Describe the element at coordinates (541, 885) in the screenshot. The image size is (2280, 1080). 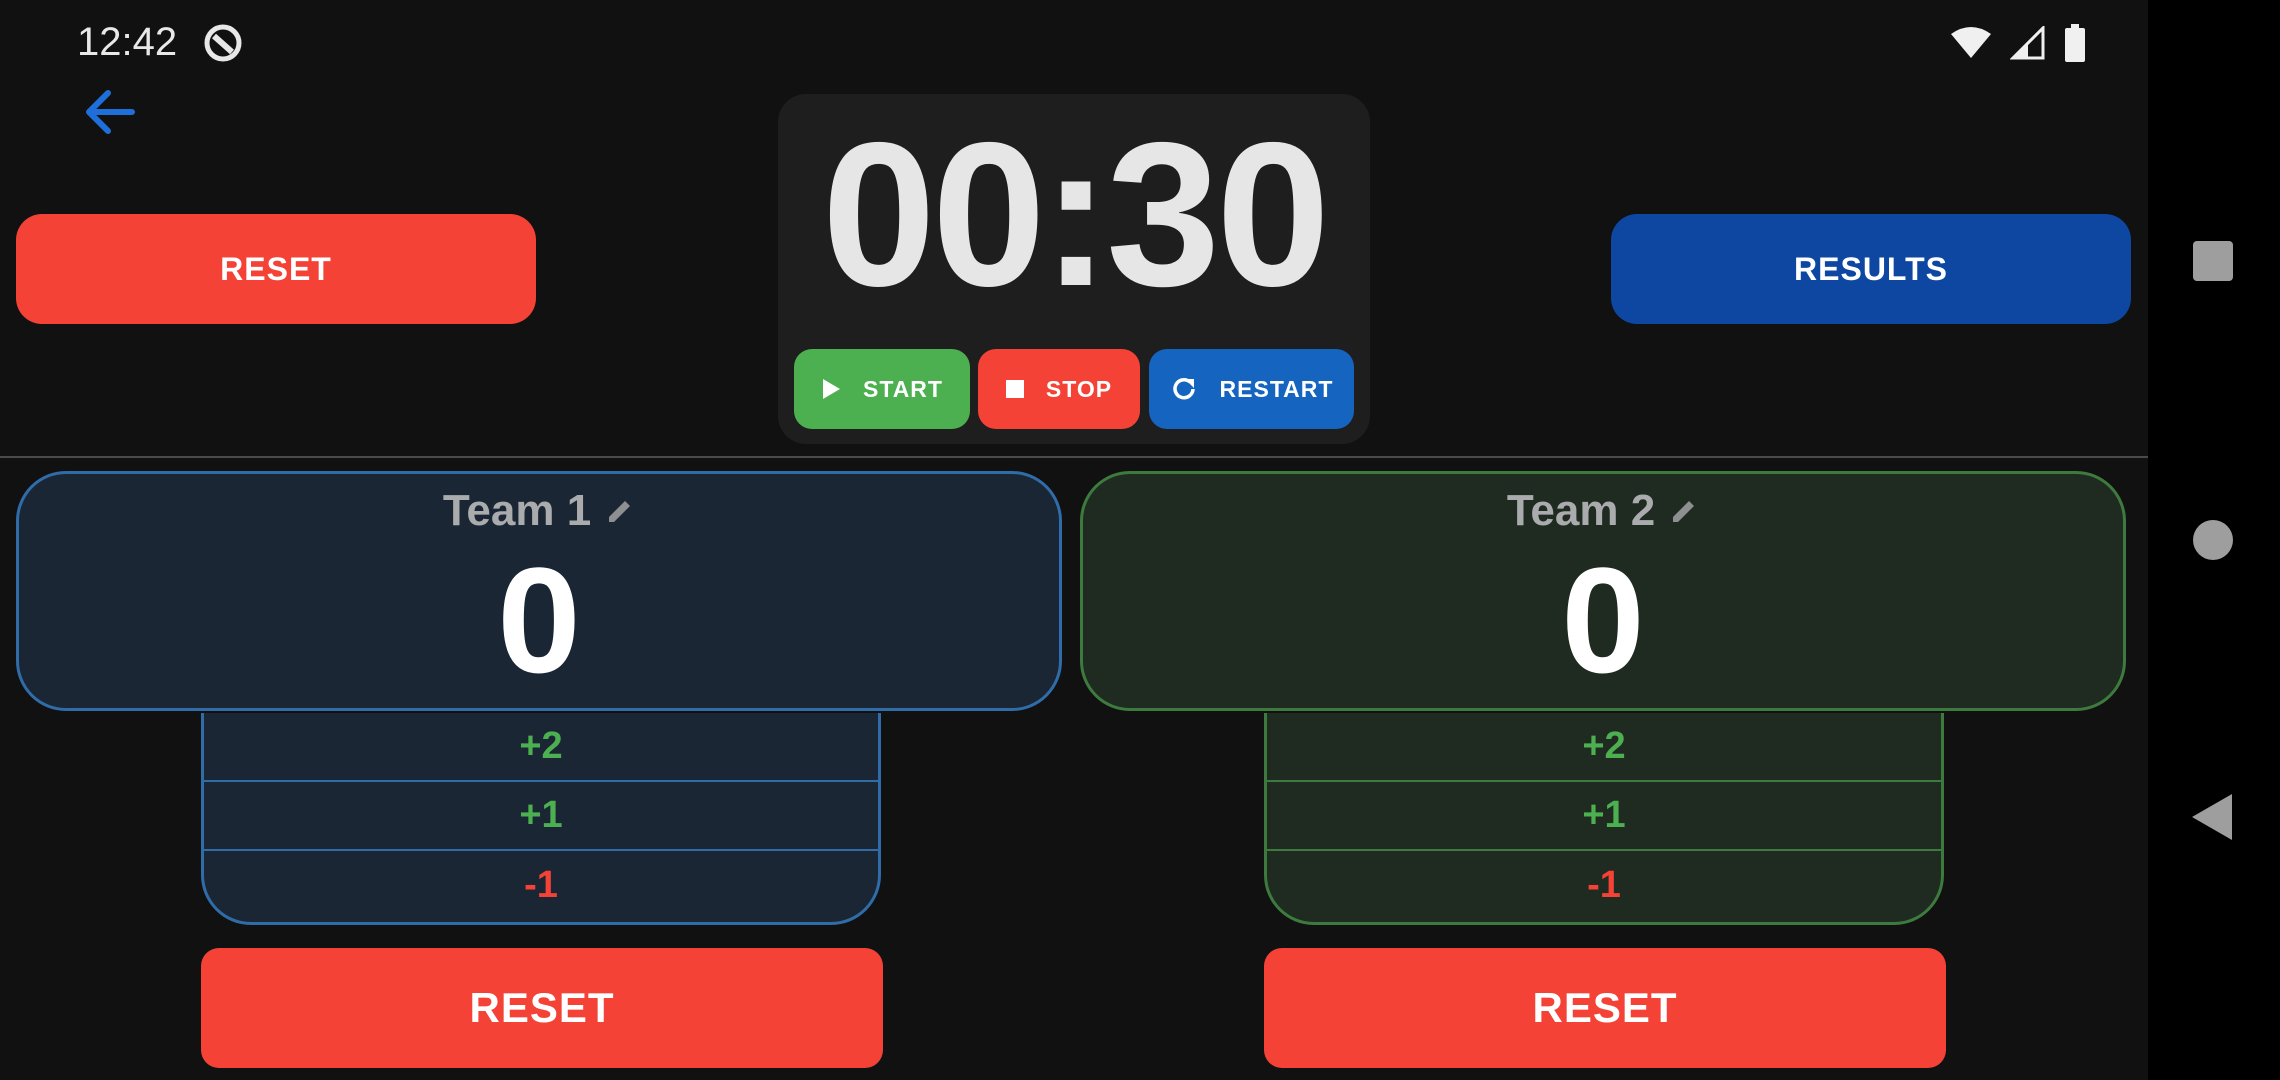
I see `team-1-minus-1-button: -1` at that location.